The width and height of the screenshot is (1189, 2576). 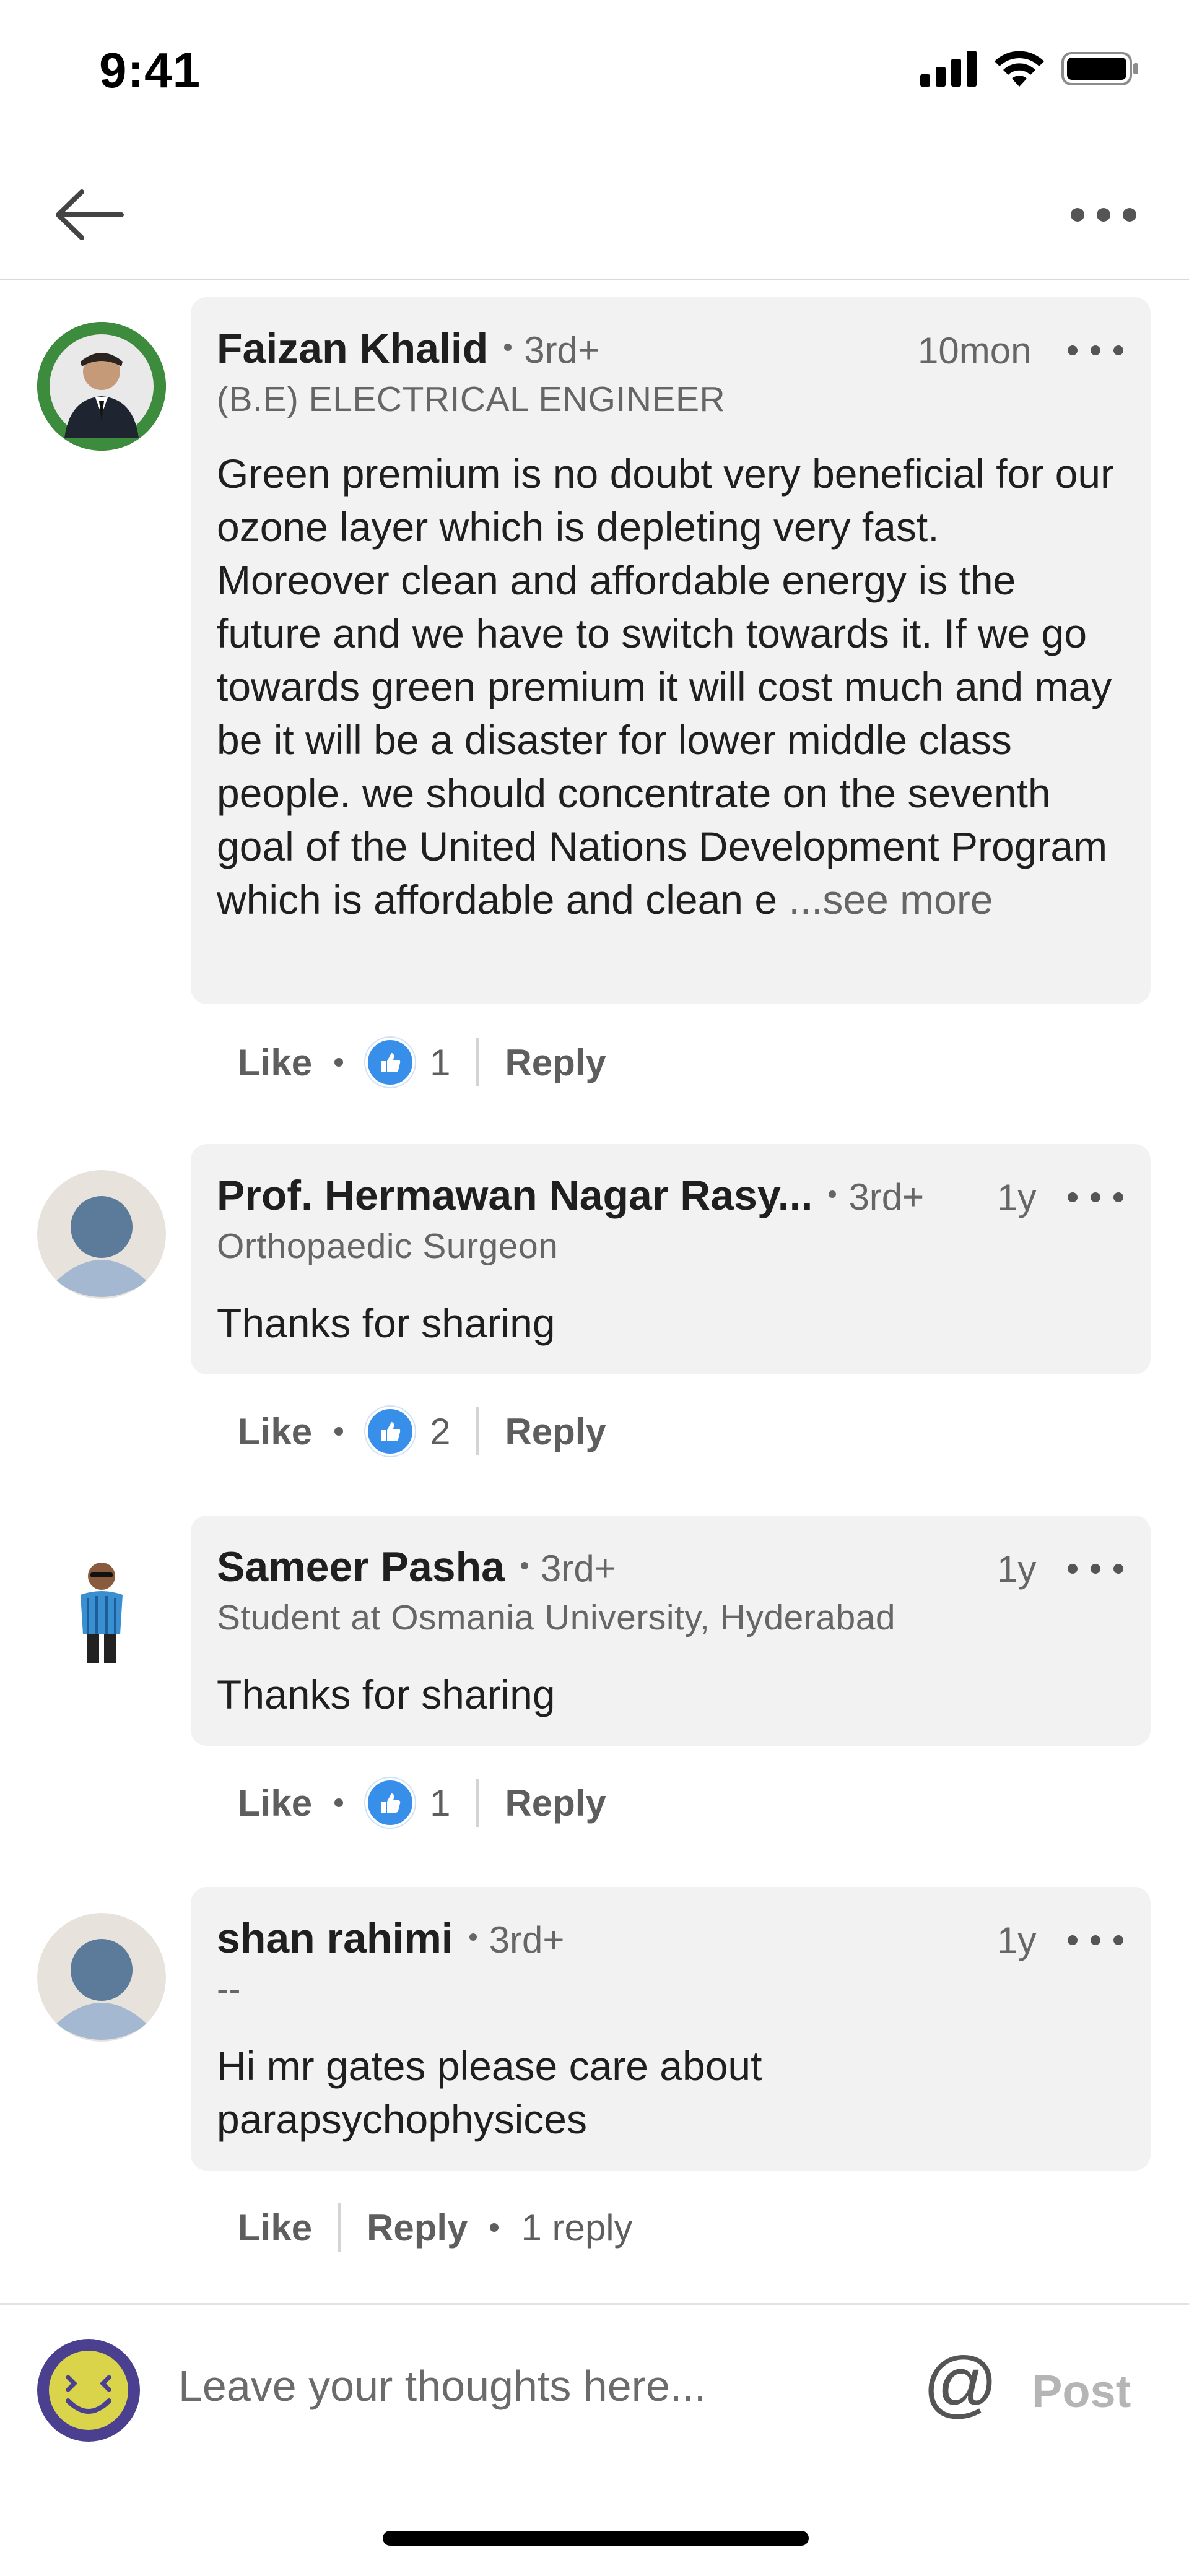 What do you see at coordinates (594, 74) in the screenshot?
I see `status-bar: 9:41` at bounding box center [594, 74].